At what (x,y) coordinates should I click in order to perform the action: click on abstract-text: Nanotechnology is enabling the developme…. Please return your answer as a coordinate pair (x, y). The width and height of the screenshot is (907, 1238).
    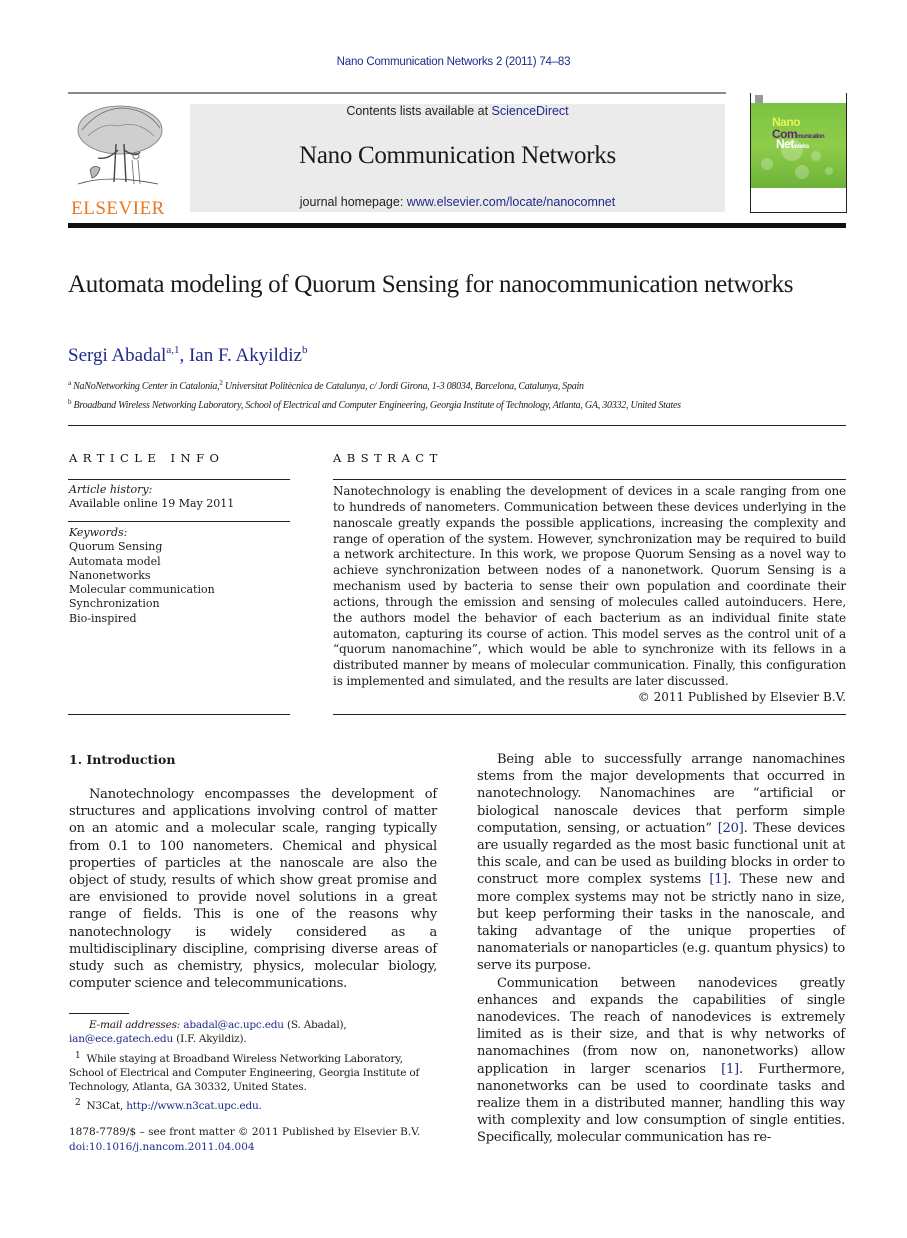
    Looking at the image, I should click on (589, 586).